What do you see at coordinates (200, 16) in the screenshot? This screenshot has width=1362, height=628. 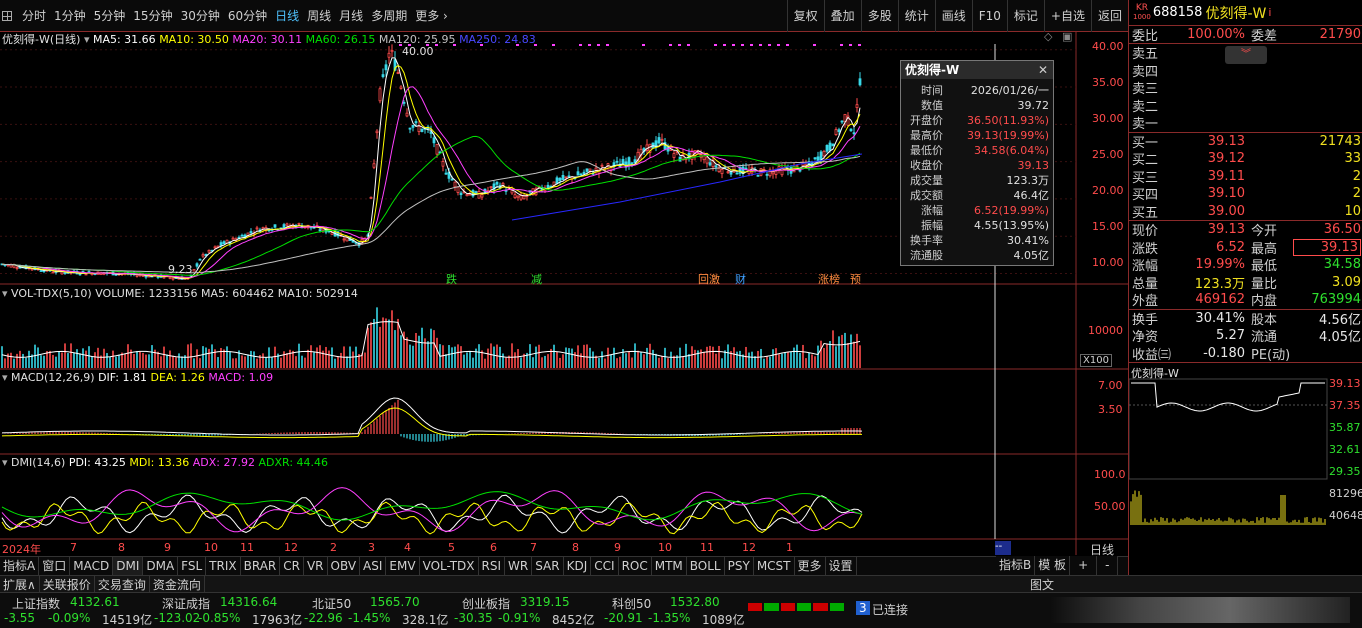 I see `period-tab: 30分钟` at bounding box center [200, 16].